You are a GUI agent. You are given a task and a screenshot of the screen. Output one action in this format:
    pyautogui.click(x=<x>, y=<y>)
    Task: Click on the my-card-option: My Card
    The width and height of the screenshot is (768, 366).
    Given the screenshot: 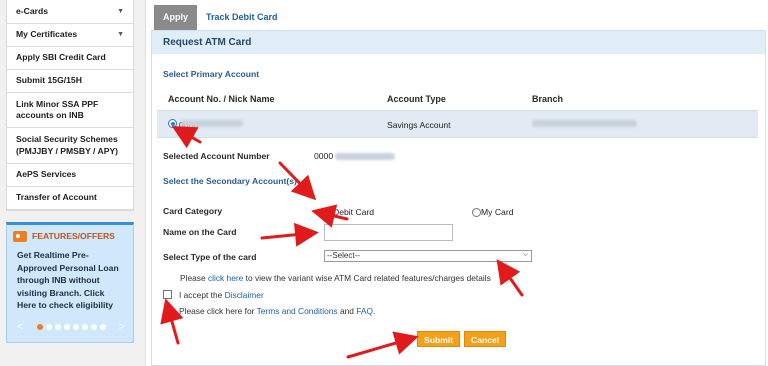 What is the action you would take?
    pyautogui.click(x=492, y=212)
    